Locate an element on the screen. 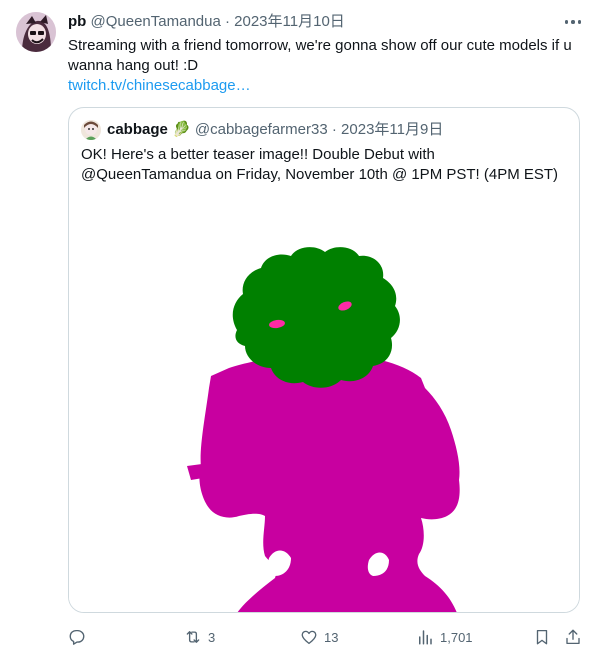 This screenshot has height=661, width=598. author-handle: @QueenTamandua is located at coordinates (156, 21).